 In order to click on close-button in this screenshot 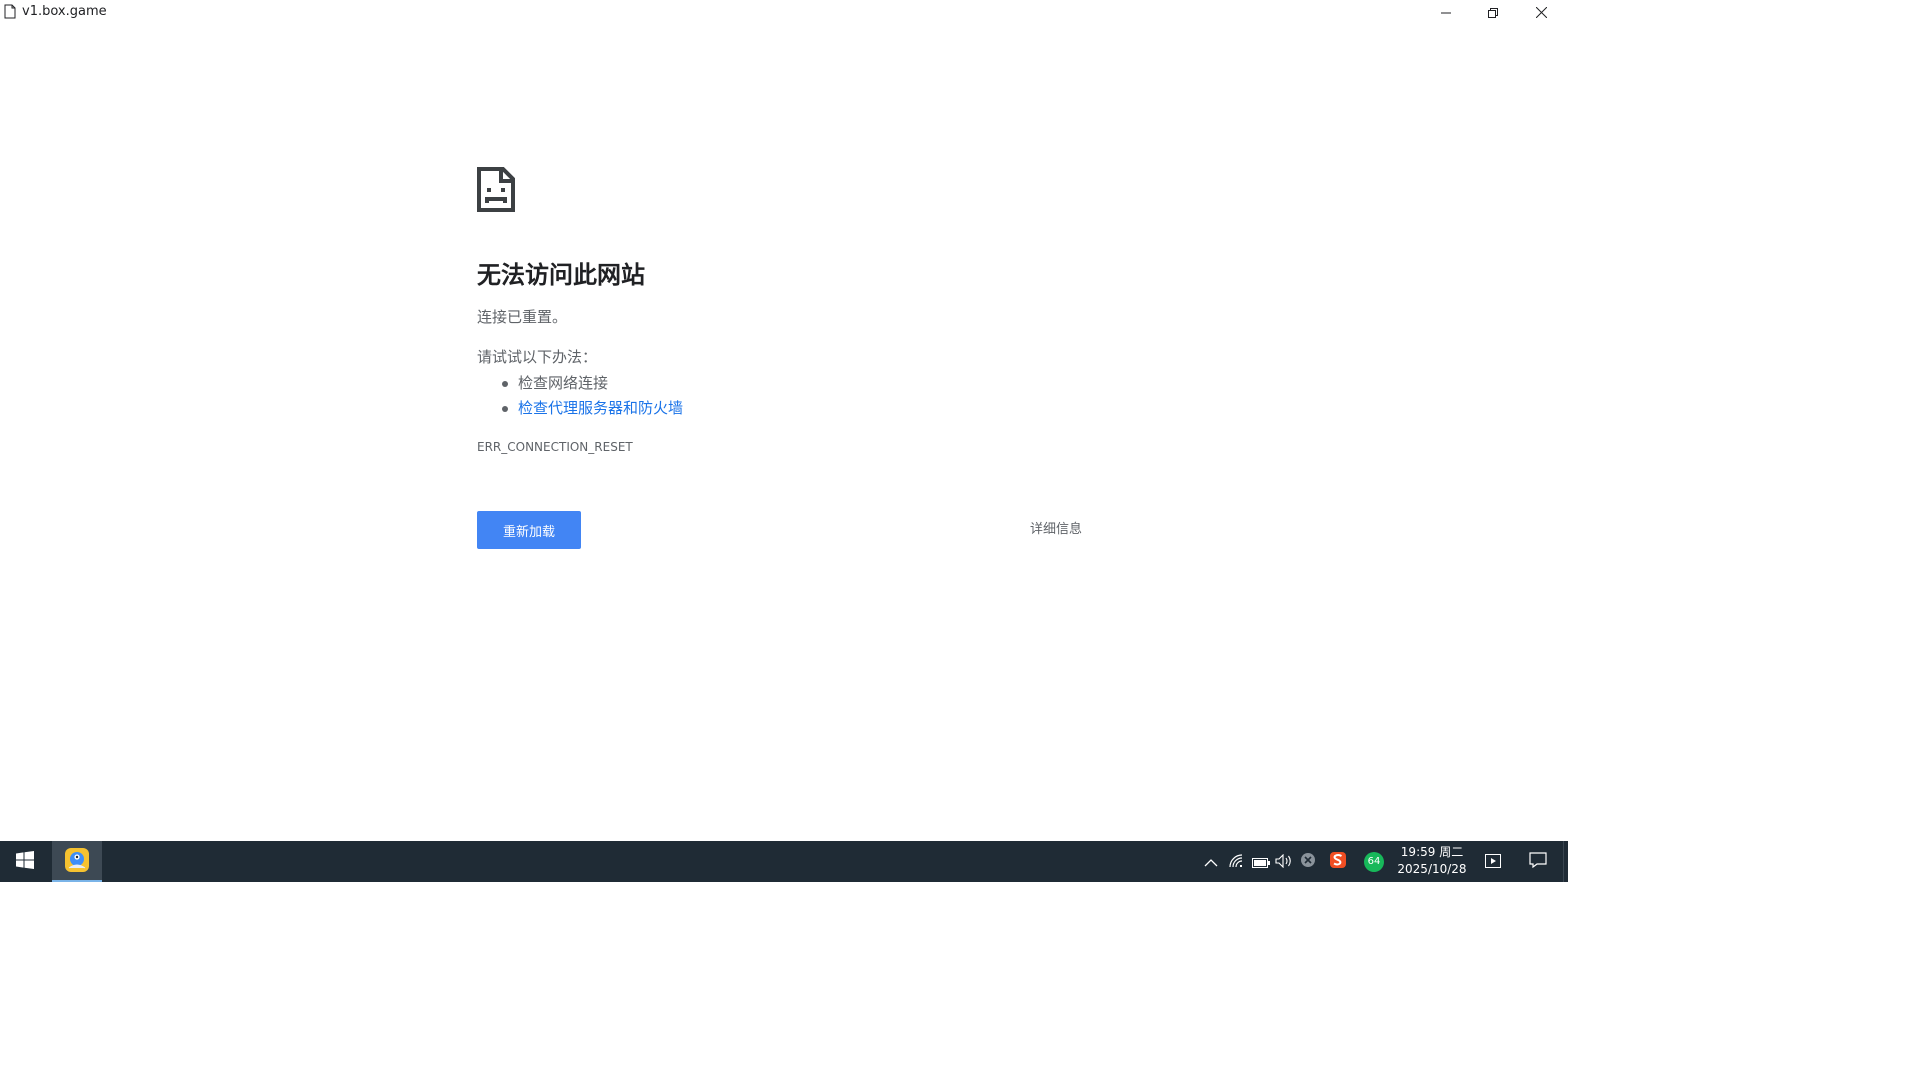, I will do `click(1541, 12)`.